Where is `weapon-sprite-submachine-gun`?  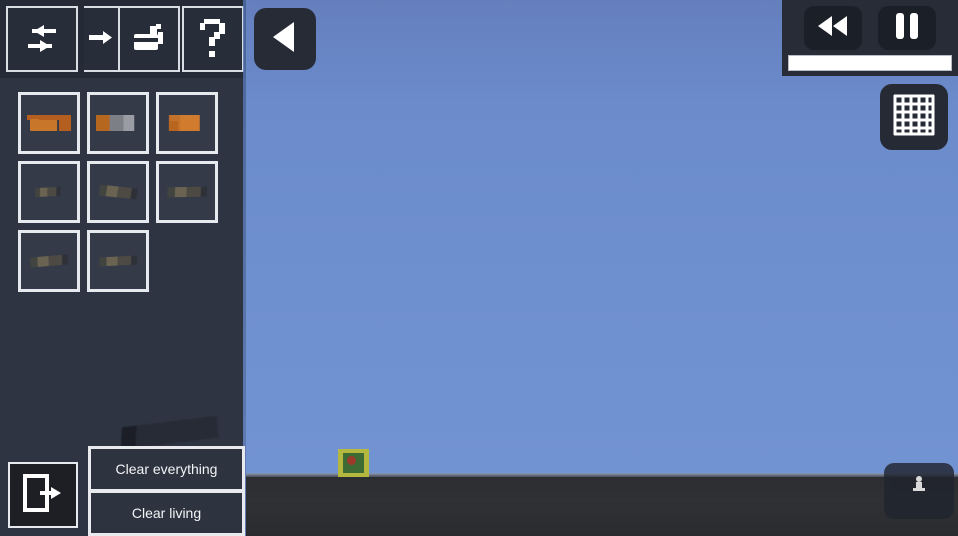 weapon-sprite-submachine-gun is located at coordinates (118, 123).